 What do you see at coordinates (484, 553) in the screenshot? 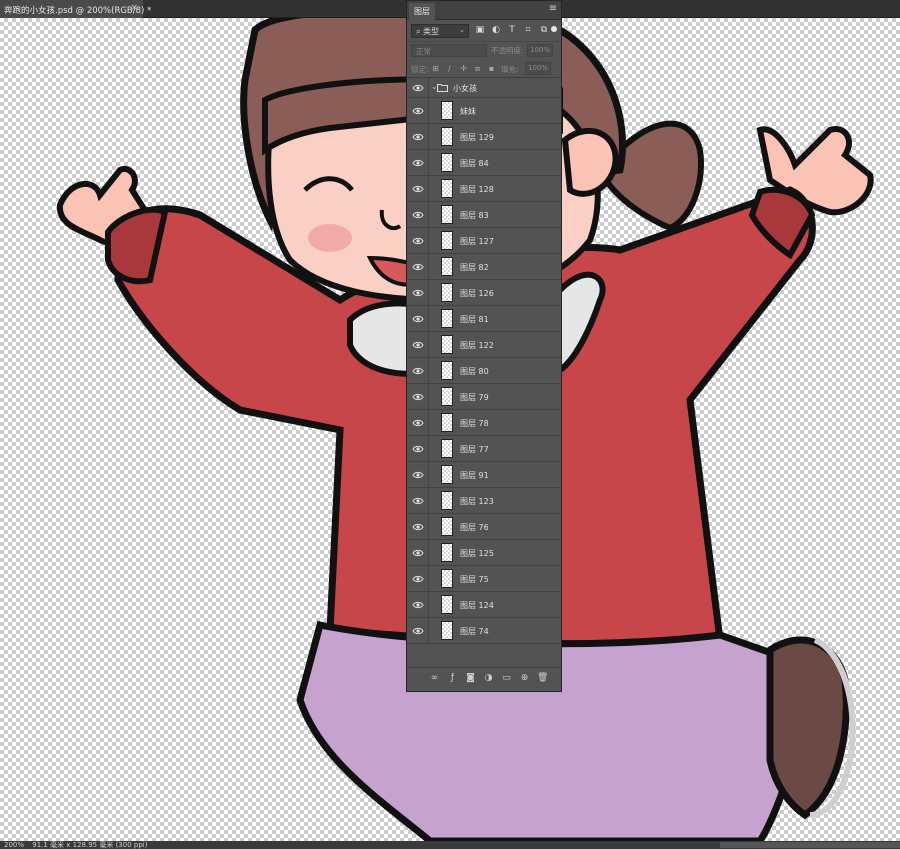
I see `layer-row: 图层 125` at bounding box center [484, 553].